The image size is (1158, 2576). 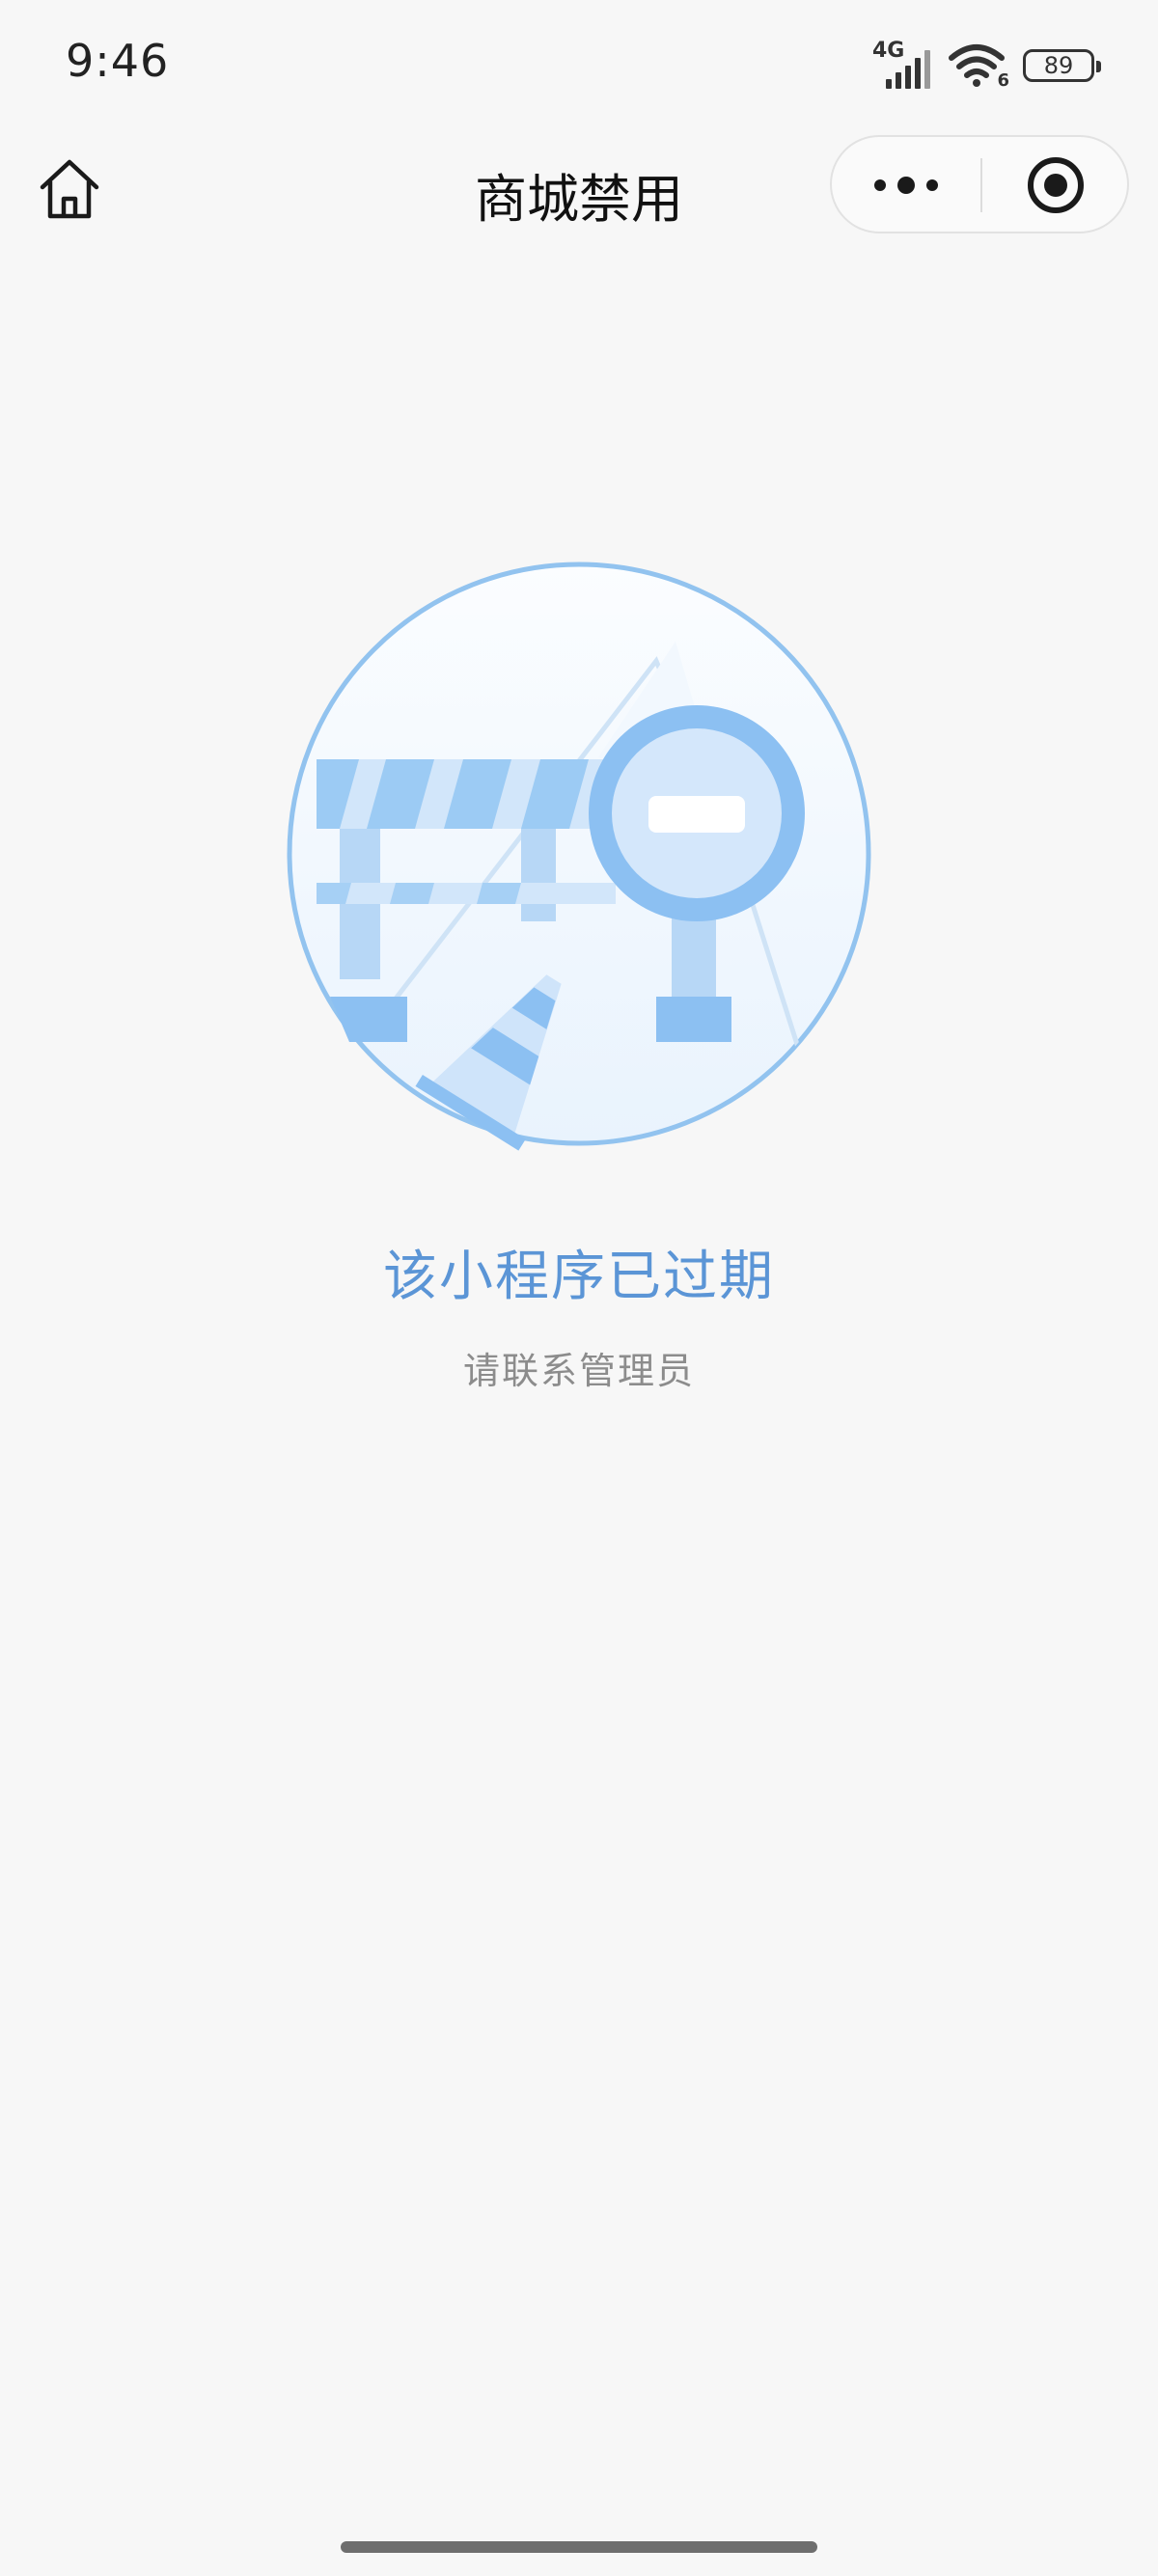 What do you see at coordinates (579, 2547) in the screenshot?
I see `home-indicator` at bounding box center [579, 2547].